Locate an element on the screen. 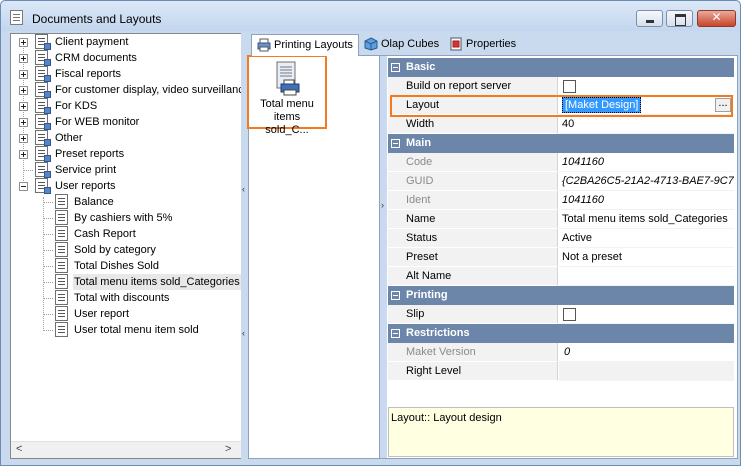 The width and height of the screenshot is (741, 466). property-row: Name Total menu items sold_Categories is located at coordinates (561, 219).